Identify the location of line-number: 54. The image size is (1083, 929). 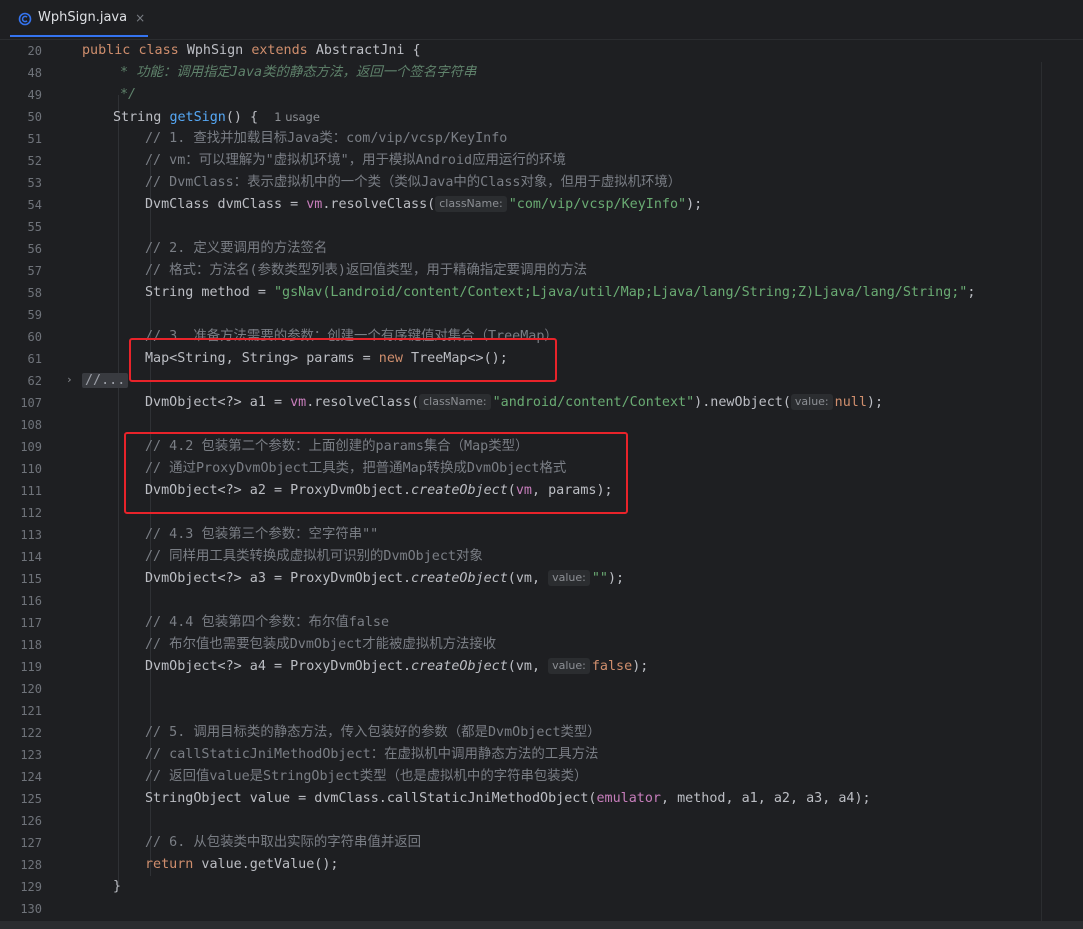
(34, 205).